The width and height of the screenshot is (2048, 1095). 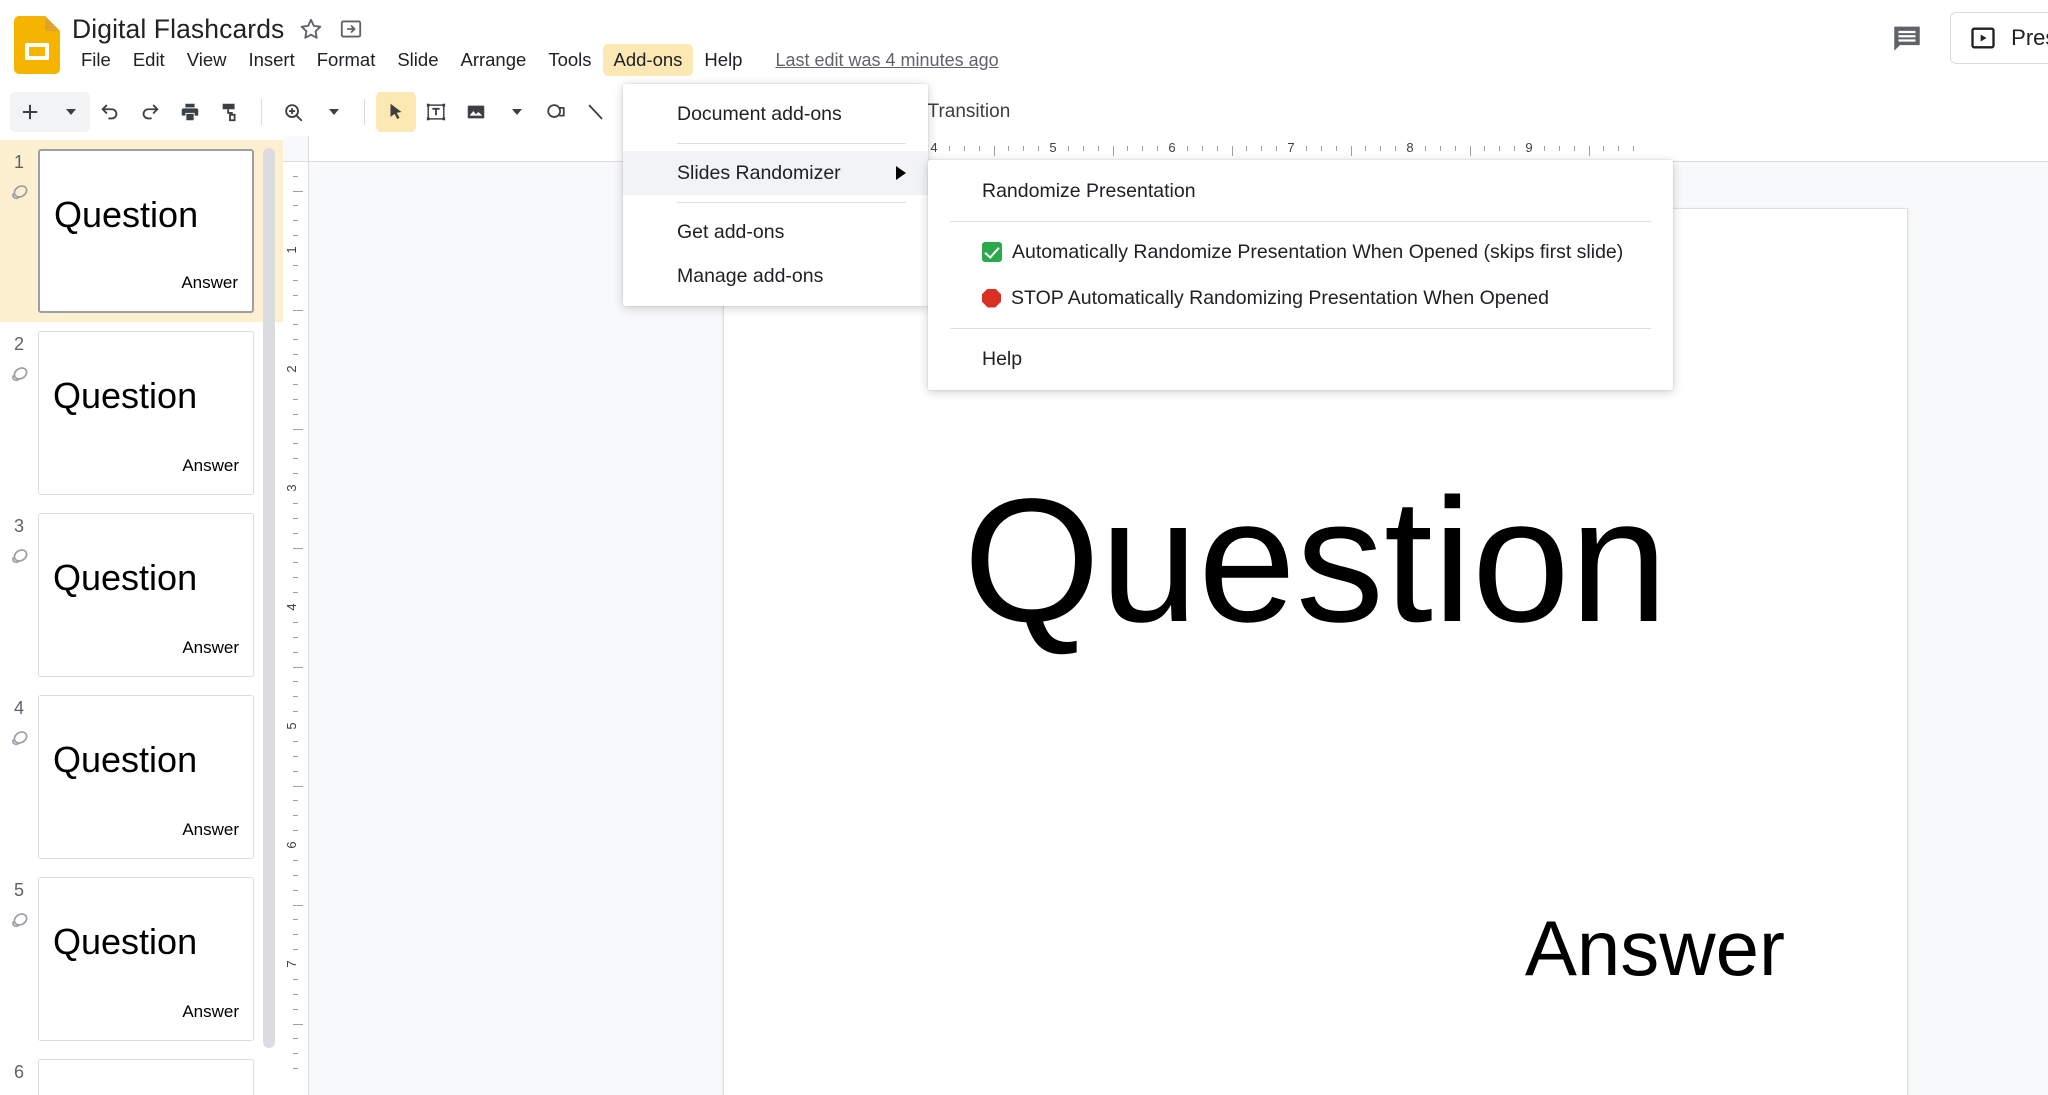 What do you see at coordinates (775, 173) in the screenshot?
I see `menu-item-slides-randomizer: Slides Randomizer` at bounding box center [775, 173].